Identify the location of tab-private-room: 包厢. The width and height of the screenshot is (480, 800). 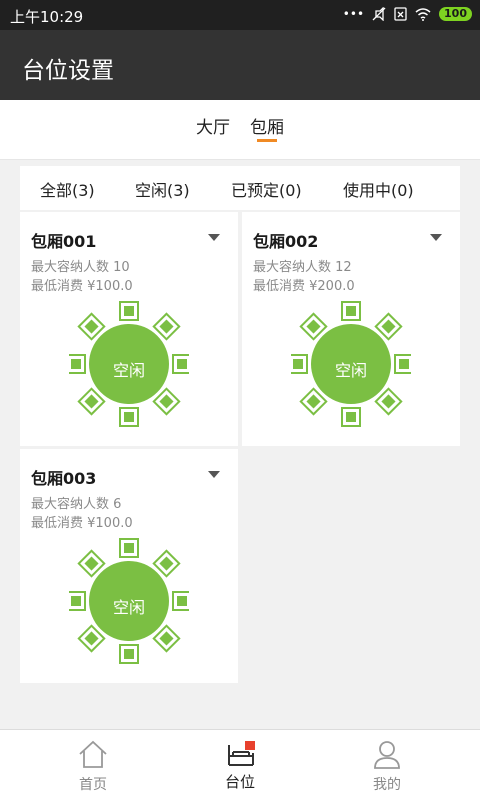
(267, 125).